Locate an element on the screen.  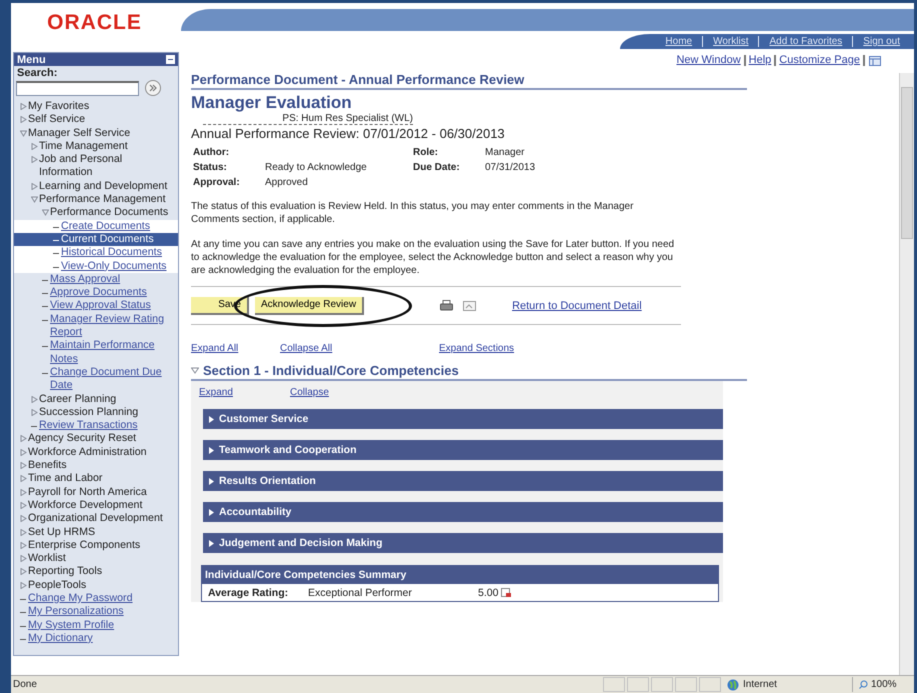
menu-item: Workforce Development is located at coordinates (96, 505).